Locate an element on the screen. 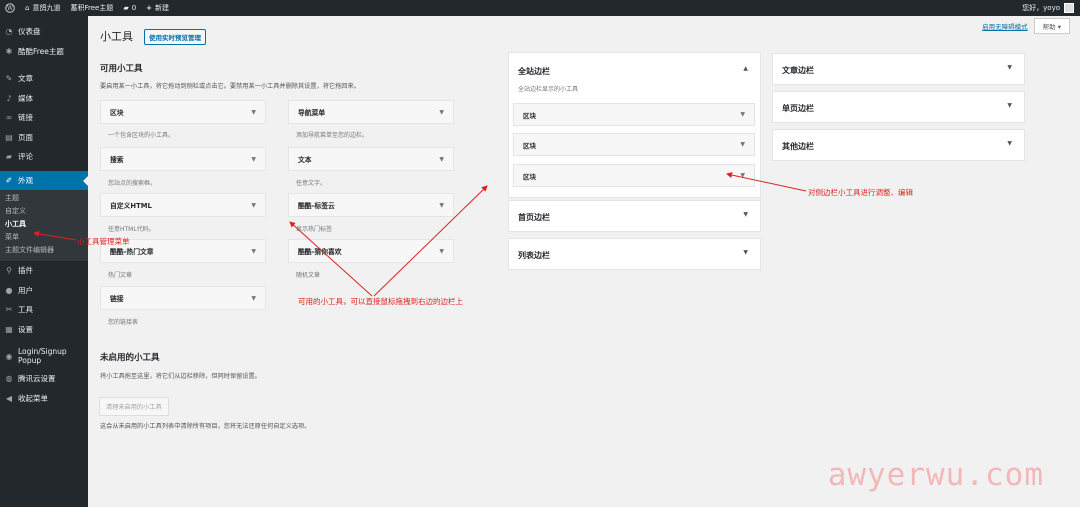 This screenshot has height=507, width=1080. inactive-widgets-note: 这会从未启用的小工具列表中清除所有项目，您将无法还原任何自定义选项。 is located at coordinates (205, 426).